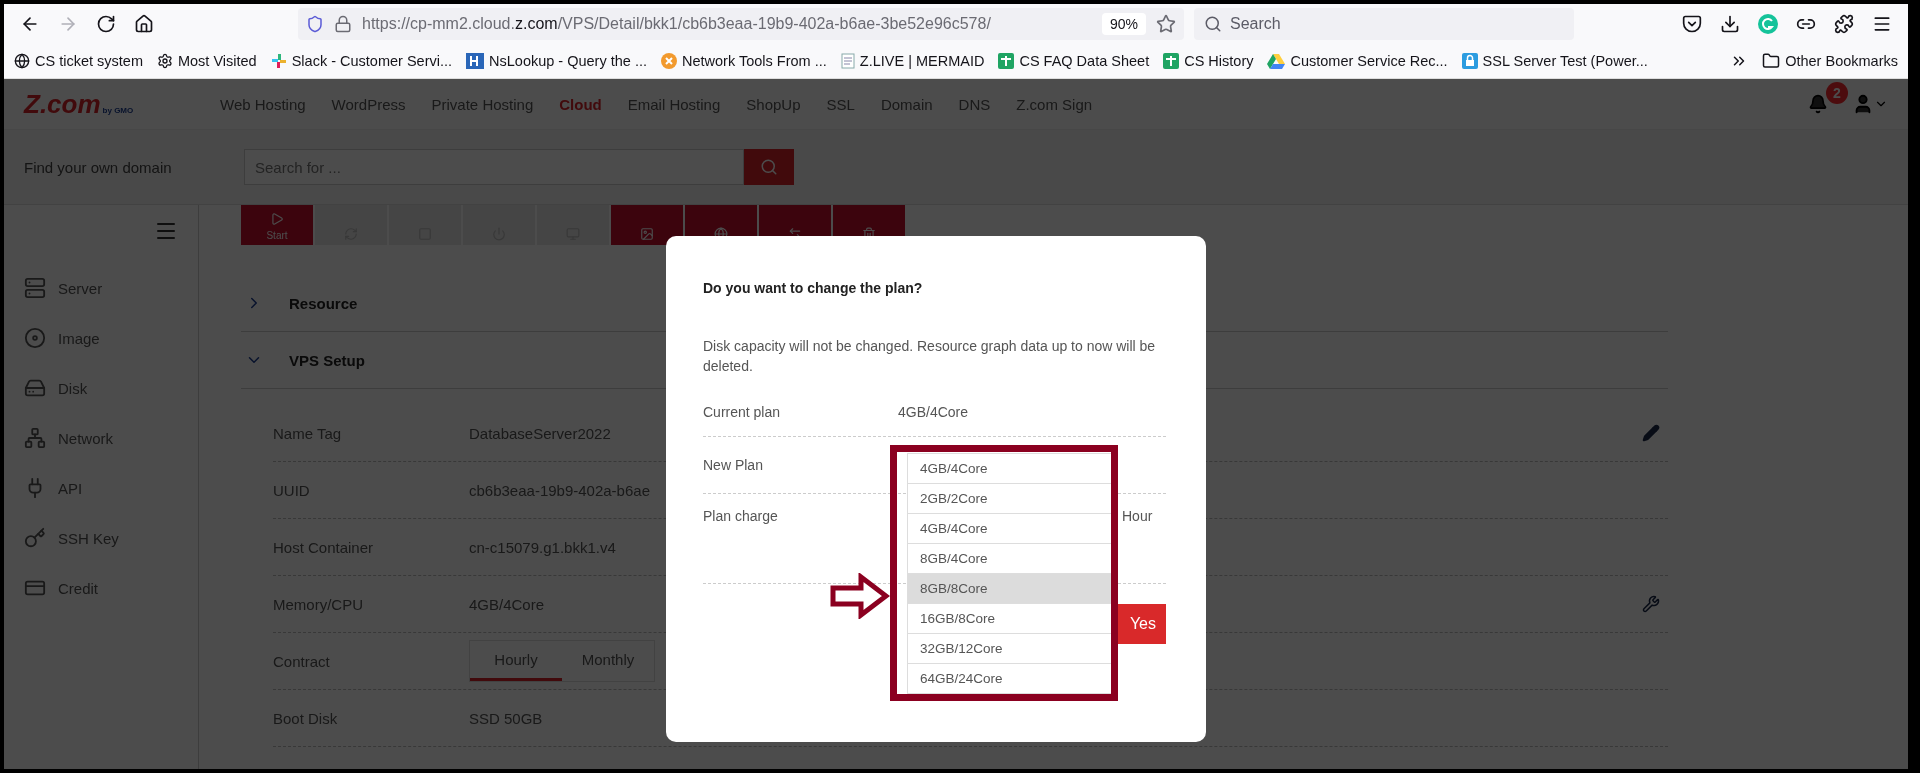  What do you see at coordinates (1010, 589) in the screenshot?
I see `plan-option: 8GB/8Core` at bounding box center [1010, 589].